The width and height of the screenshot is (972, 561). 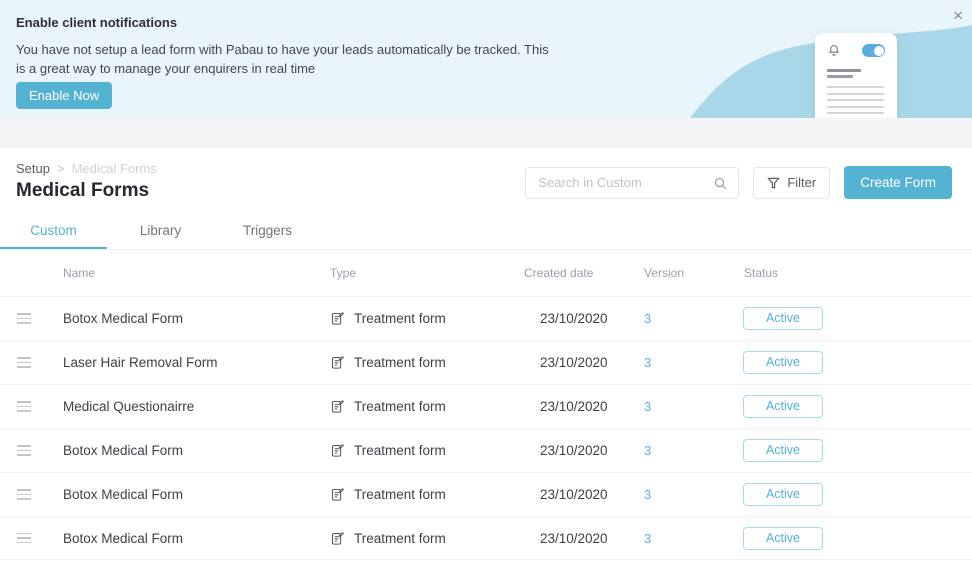 I want to click on filter-button: Filter, so click(x=792, y=182).